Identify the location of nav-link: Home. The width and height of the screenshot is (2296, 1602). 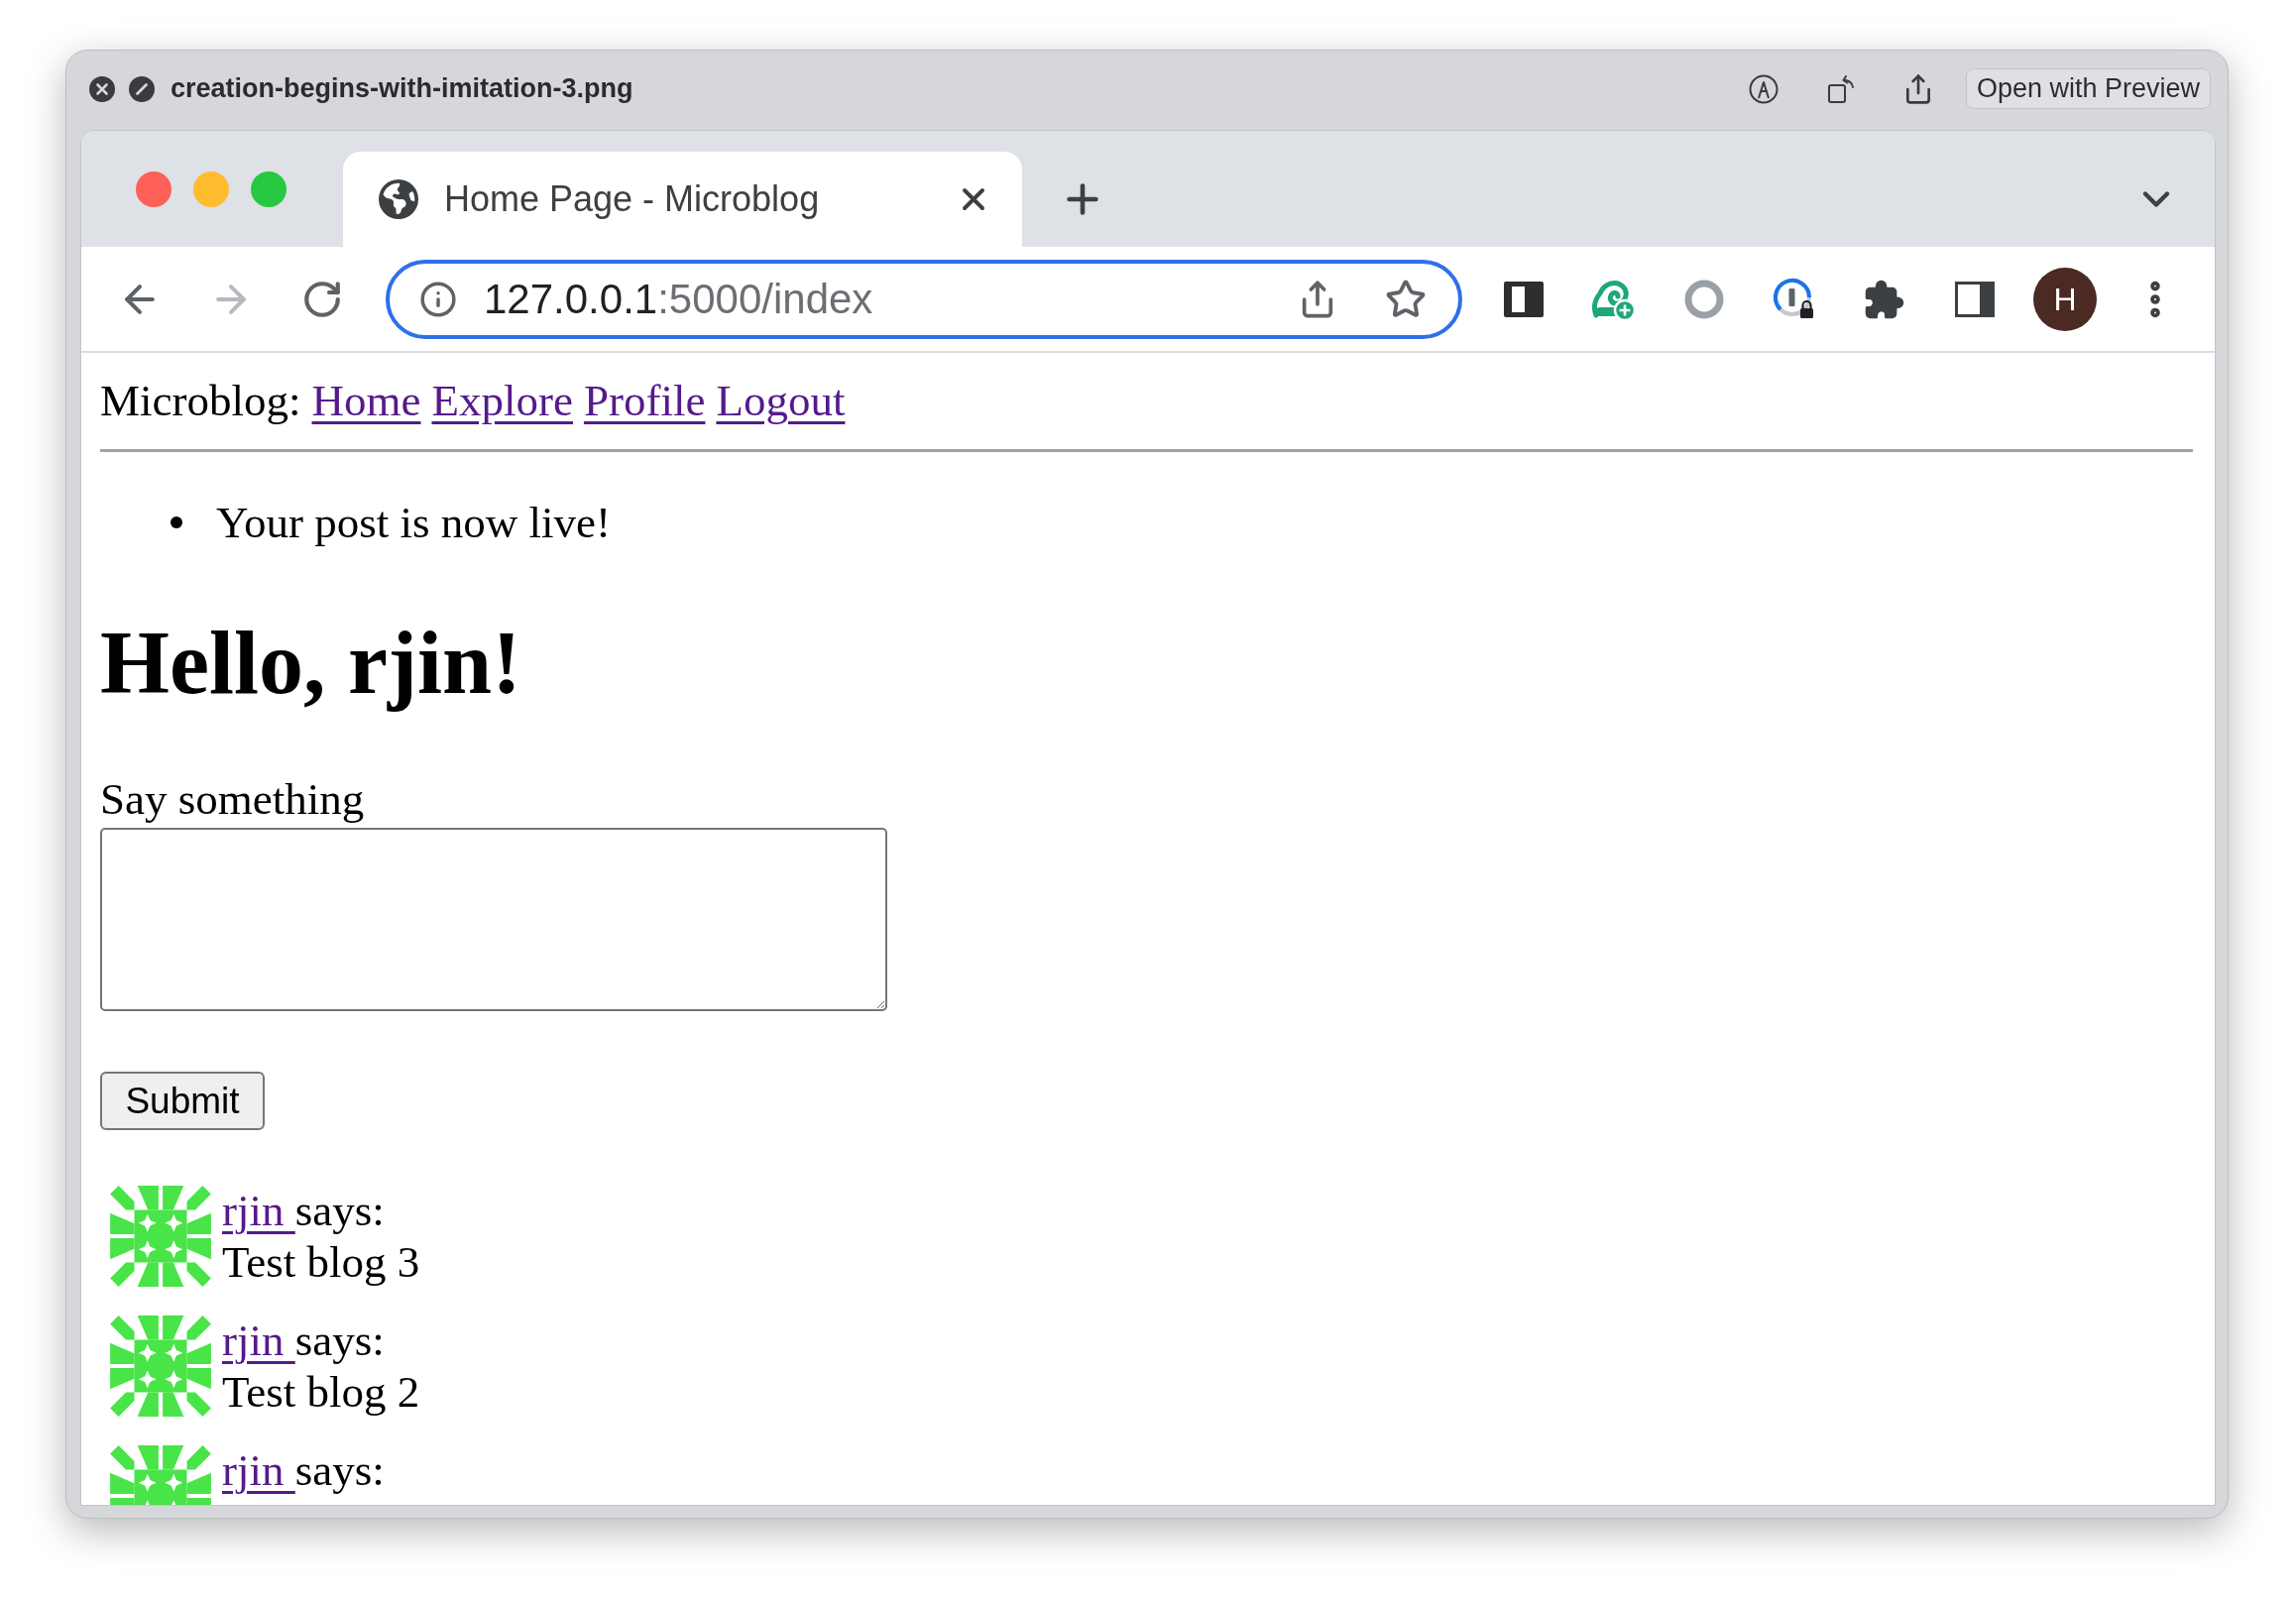
(366, 400).